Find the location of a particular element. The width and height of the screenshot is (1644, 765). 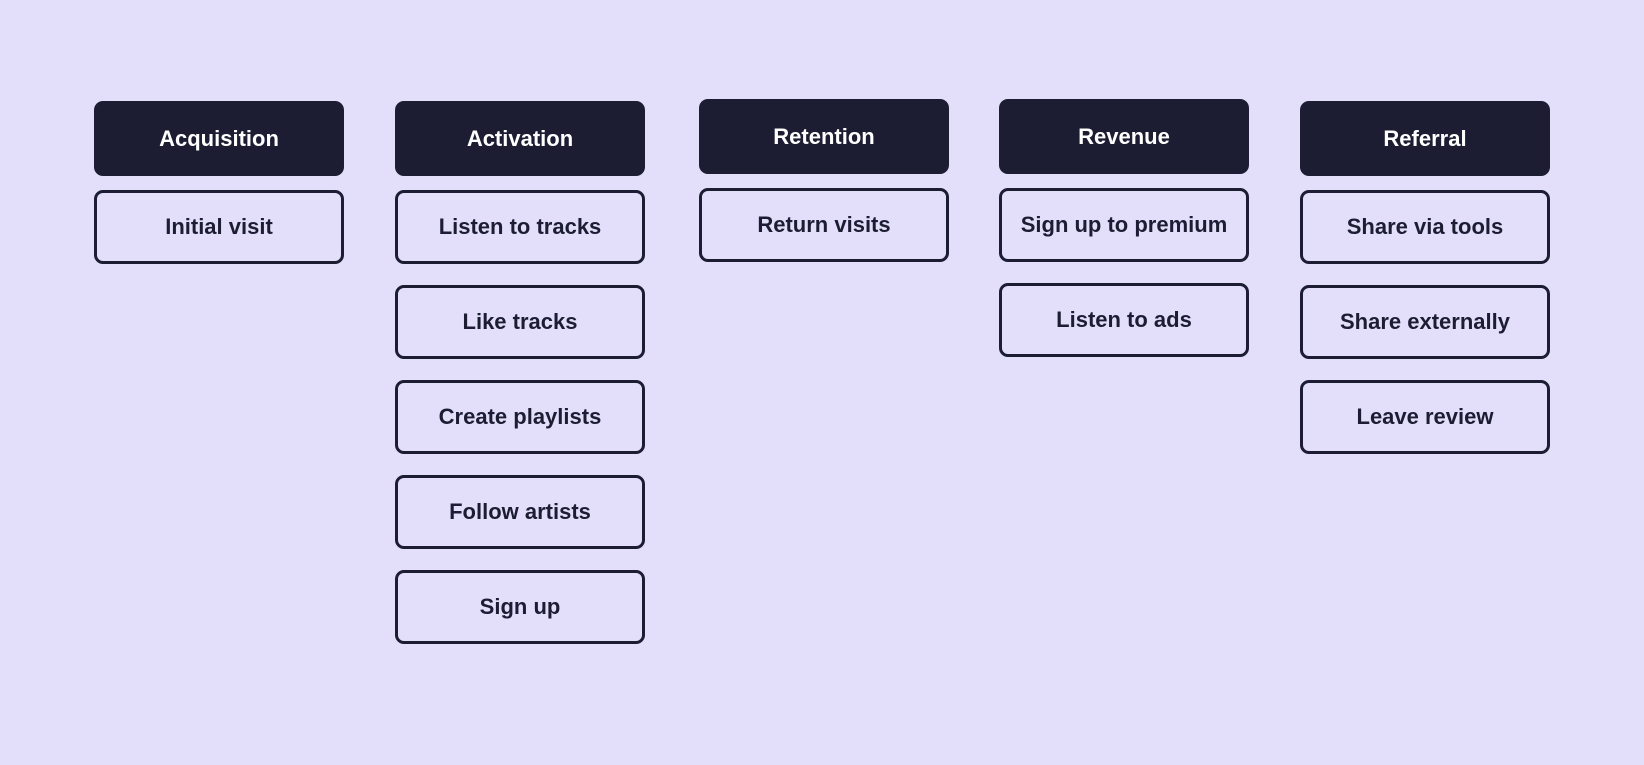

stage-item: Share externally is located at coordinates (1425, 322).